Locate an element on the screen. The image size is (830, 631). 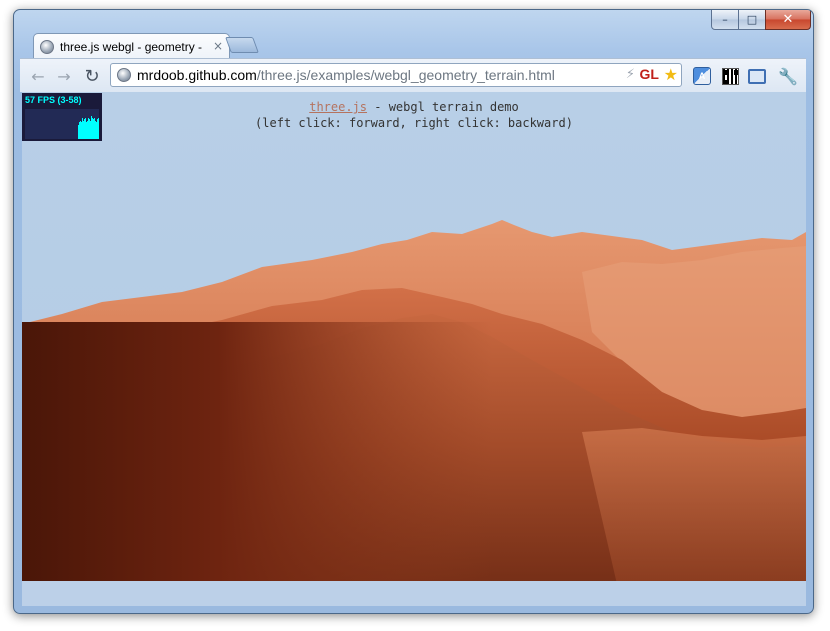
fps-graph is located at coordinates (62, 124).